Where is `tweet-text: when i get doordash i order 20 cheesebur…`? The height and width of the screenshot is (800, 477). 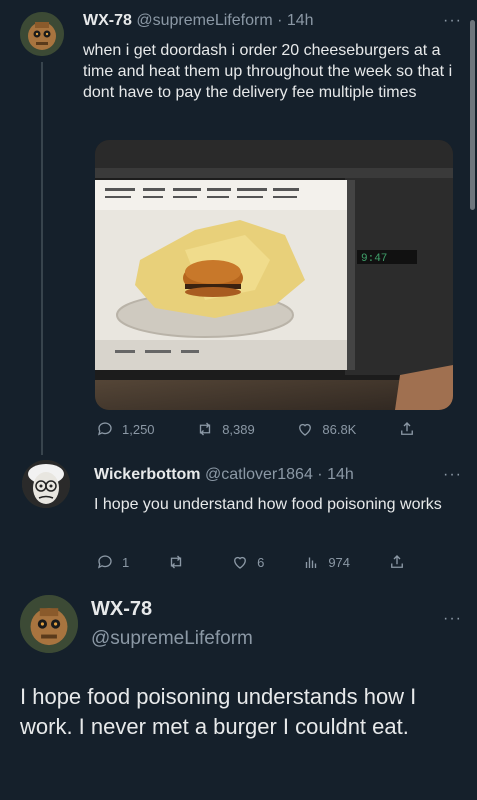 tweet-text: when i get doordash i order 20 cheesebur… is located at coordinates (268, 71).